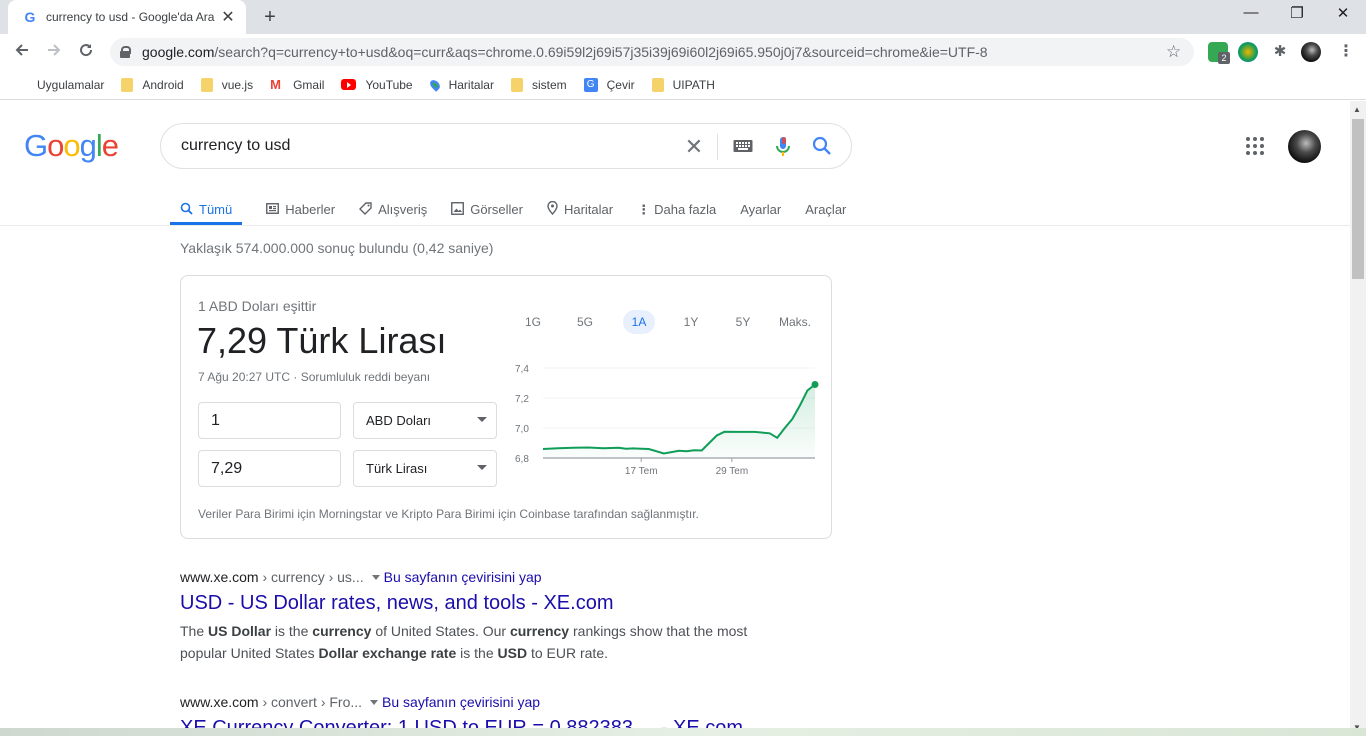  Describe the element at coordinates (127, 17) in the screenshot. I see `browser-tab-active: G currency to usd - Google'da Ara ✕` at that location.